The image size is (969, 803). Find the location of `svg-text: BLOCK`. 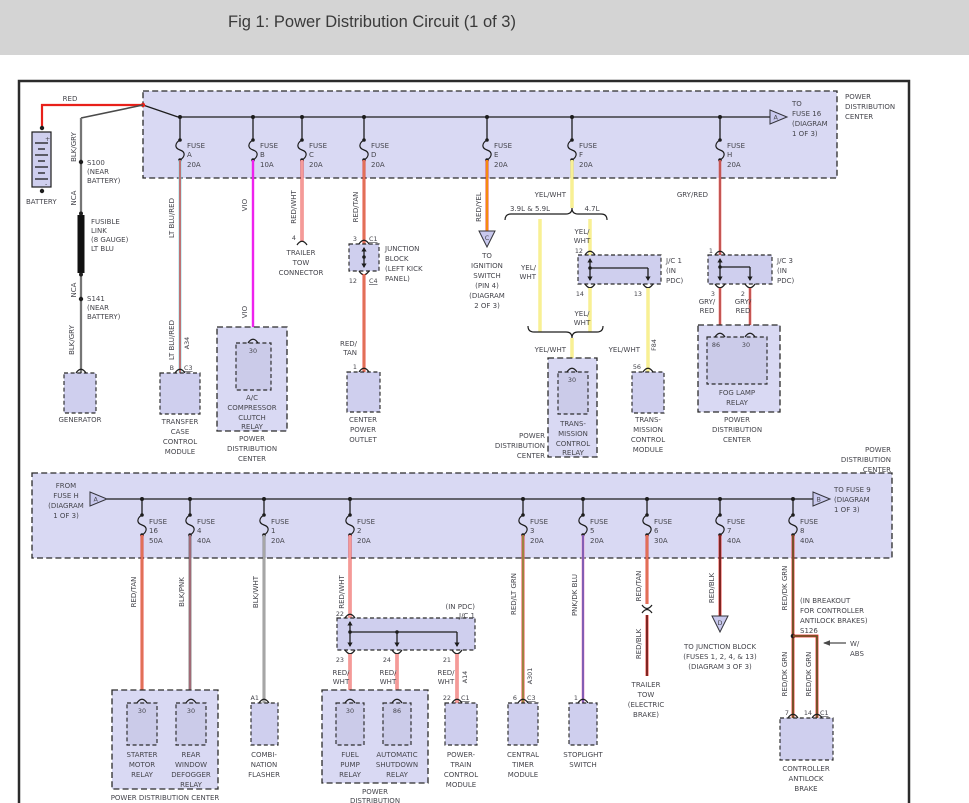

svg-text: BLOCK is located at coordinates (397, 259).